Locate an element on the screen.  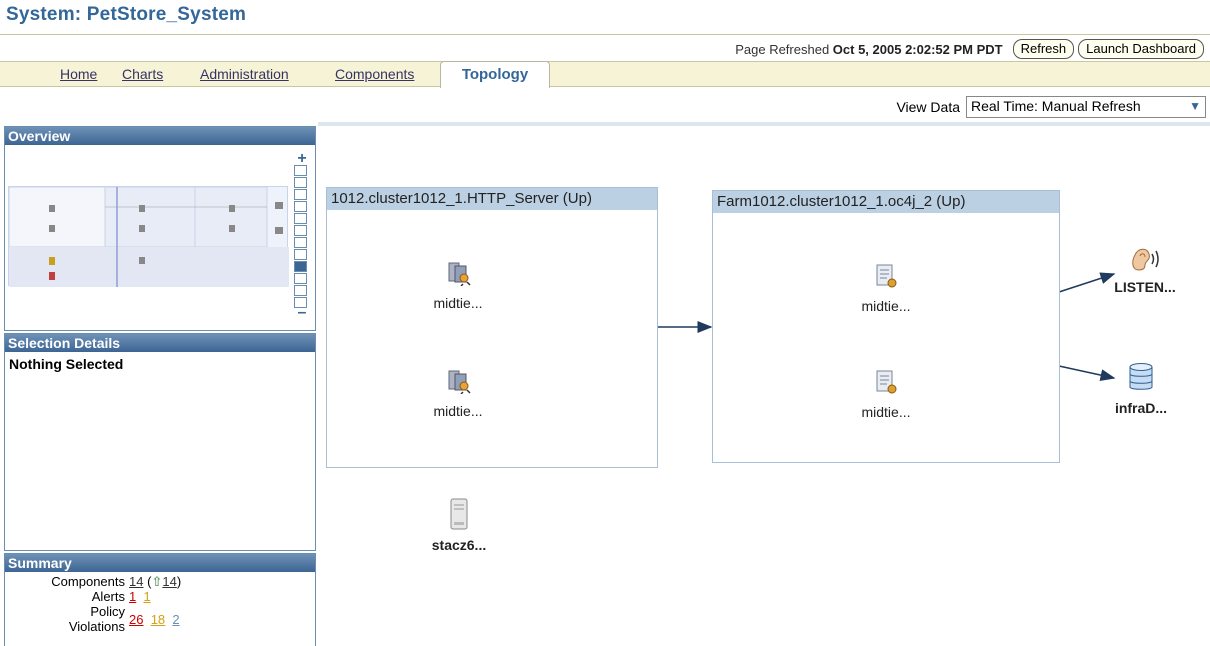
overview-map is located at coordinates (148, 236).